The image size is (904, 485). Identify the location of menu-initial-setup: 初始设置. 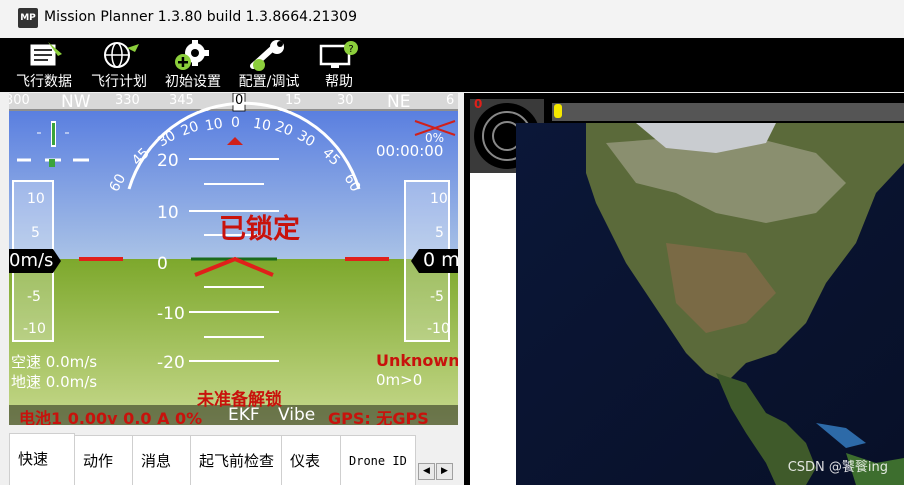
(193, 65).